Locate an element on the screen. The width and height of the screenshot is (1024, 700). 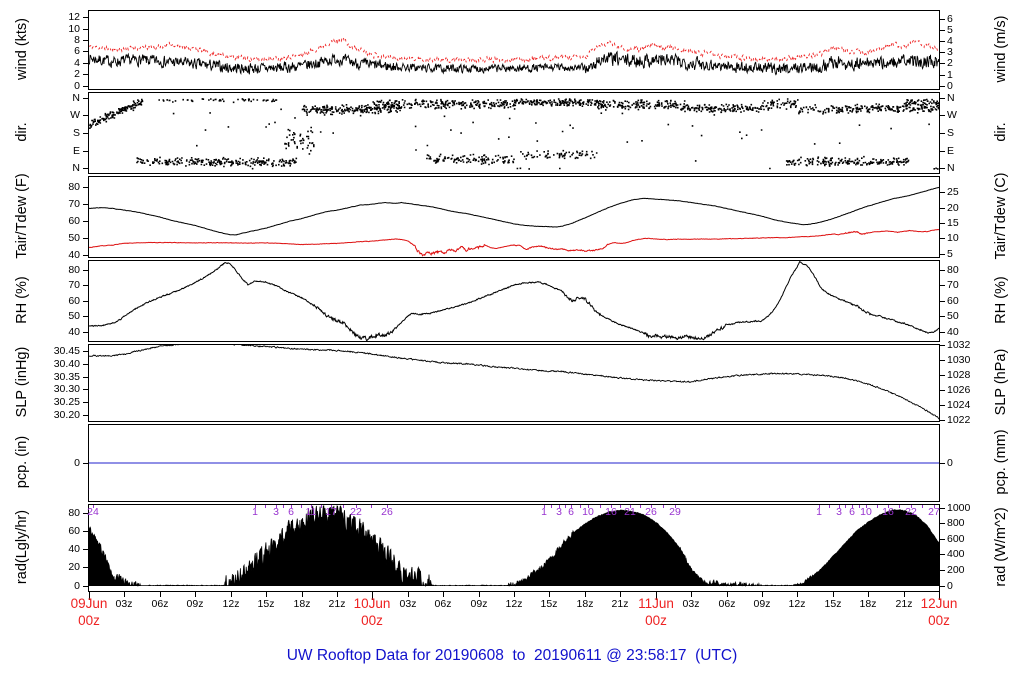
plot-rad is located at coordinates (514, 546).